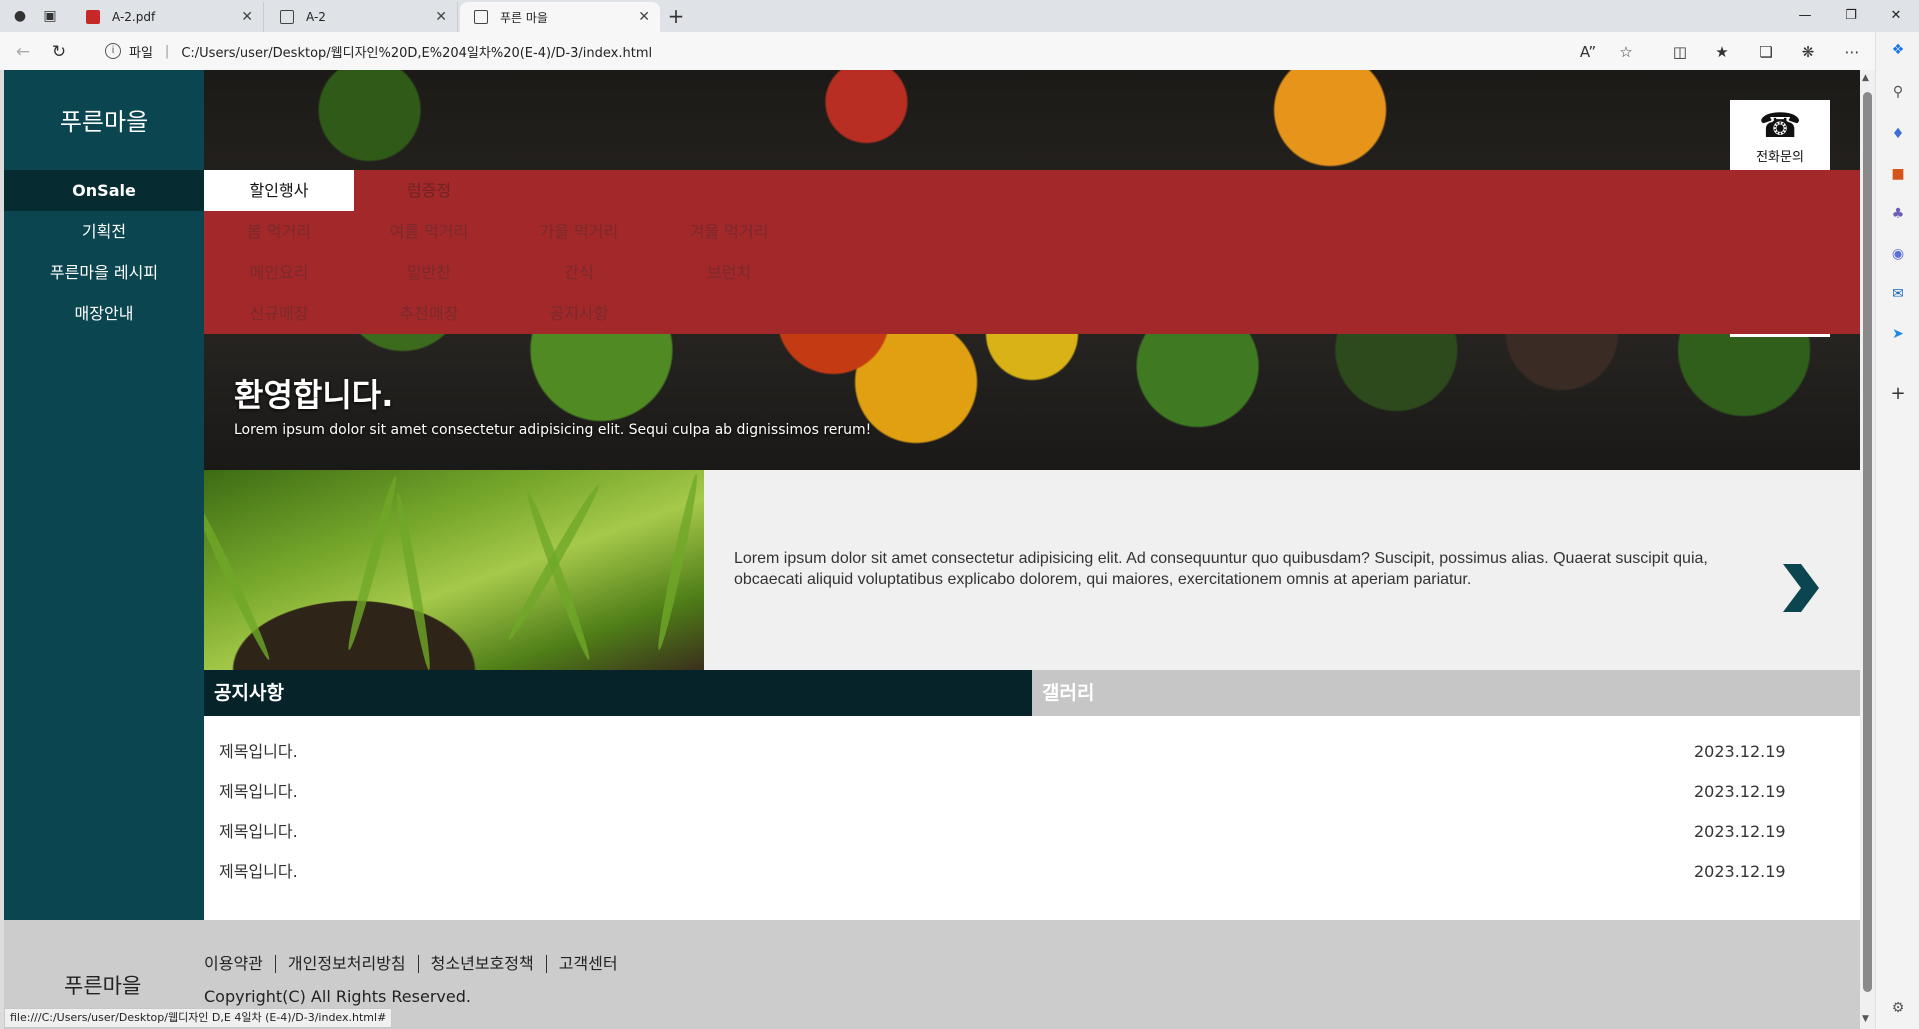 The width and height of the screenshot is (1919, 1029). What do you see at coordinates (59, 52) in the screenshot?
I see `refresh-button: ↻` at bounding box center [59, 52].